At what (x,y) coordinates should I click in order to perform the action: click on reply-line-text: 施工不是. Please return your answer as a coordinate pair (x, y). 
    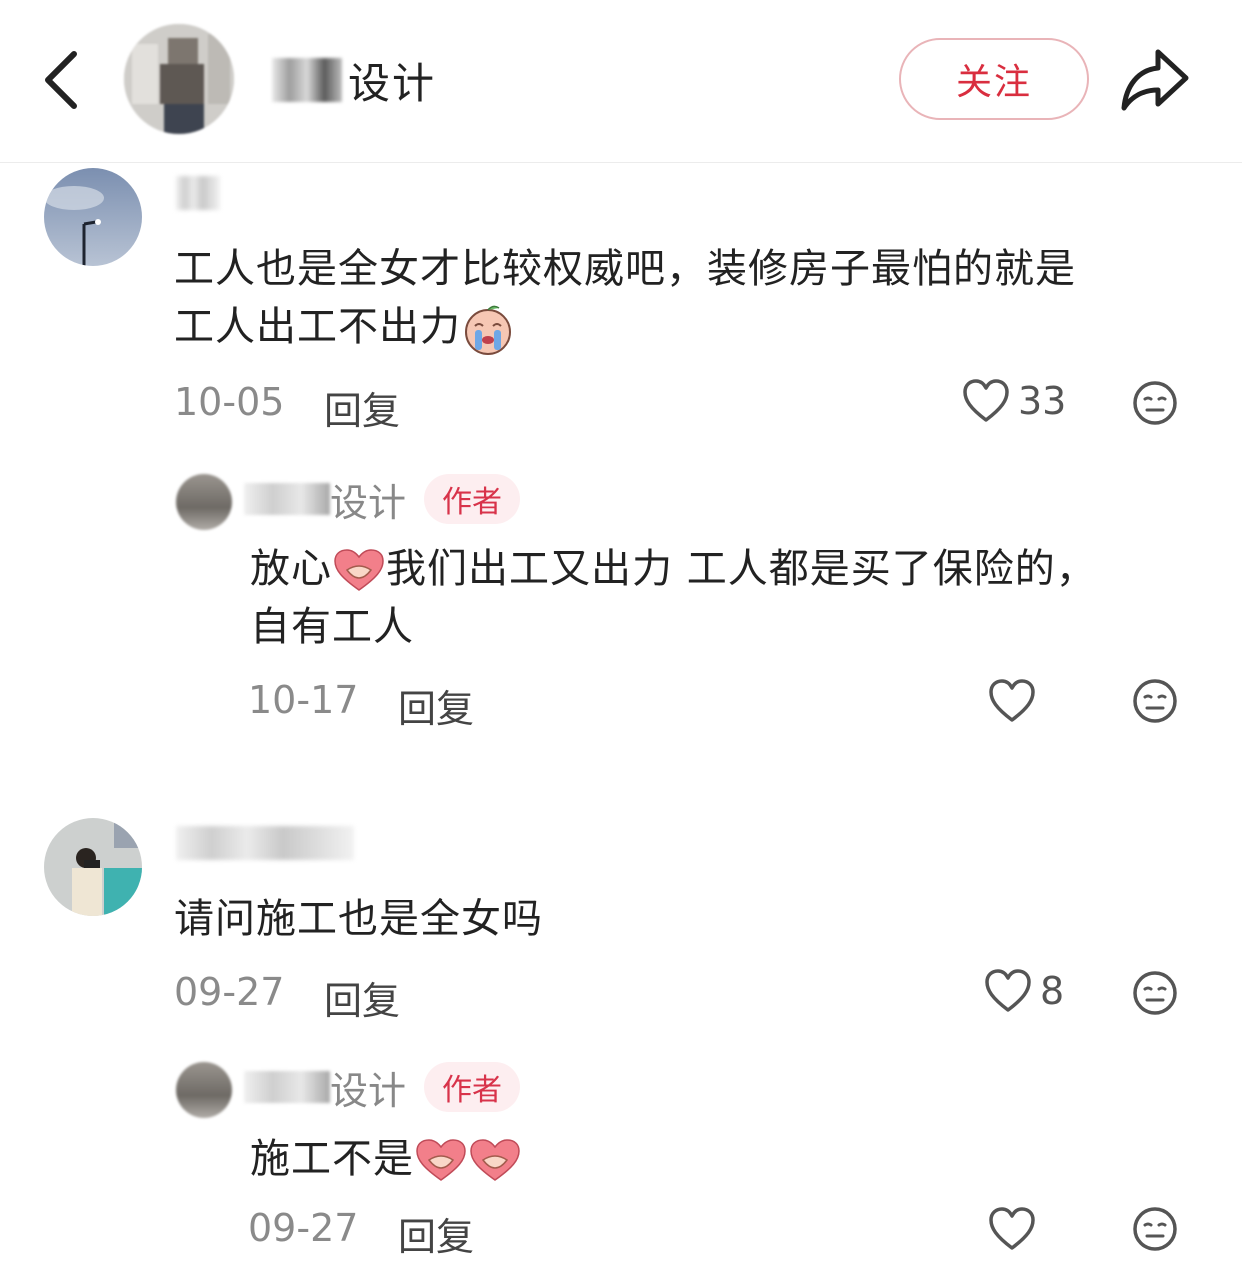
    Looking at the image, I should click on (332, 1159).